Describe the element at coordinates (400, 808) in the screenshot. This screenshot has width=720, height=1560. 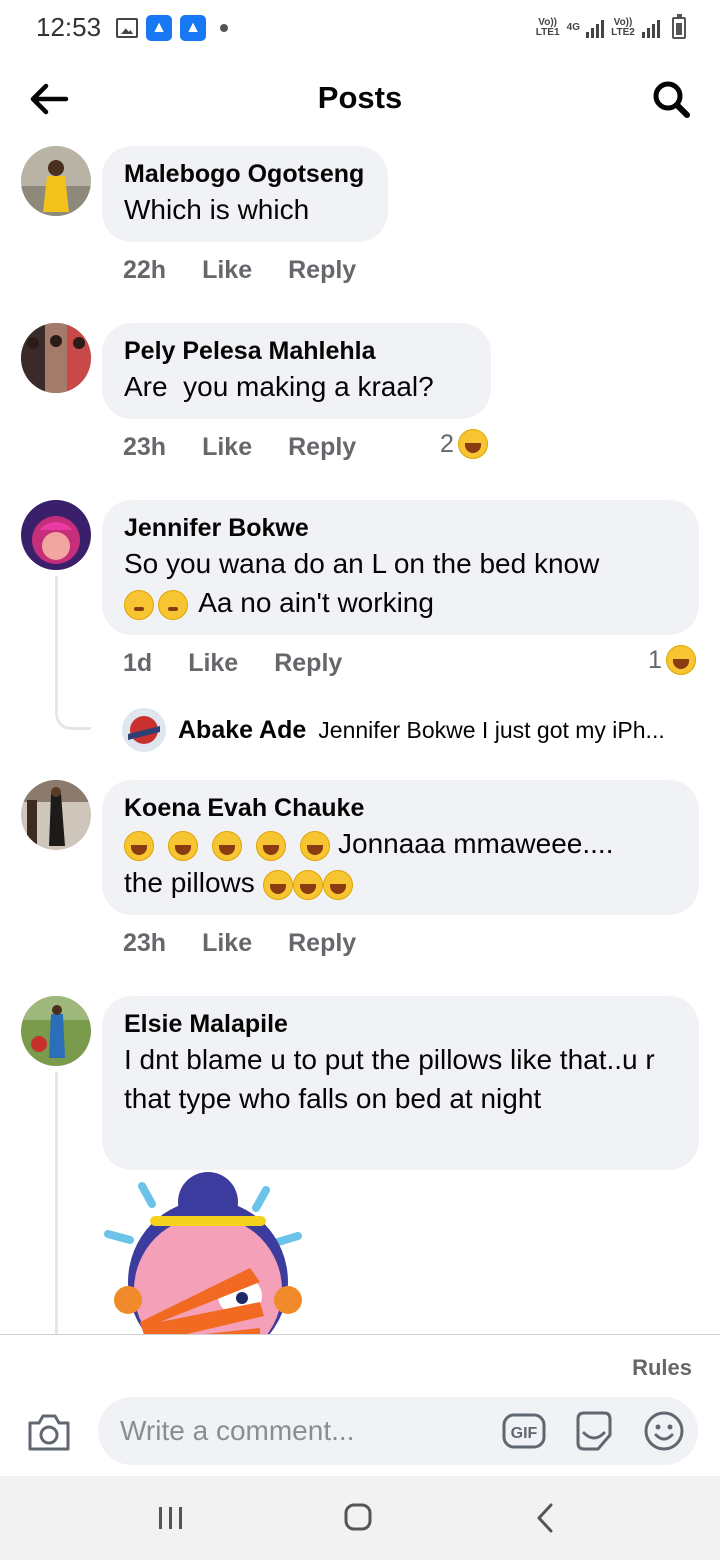
I see `comment-author: Koena Evah Chauke` at that location.